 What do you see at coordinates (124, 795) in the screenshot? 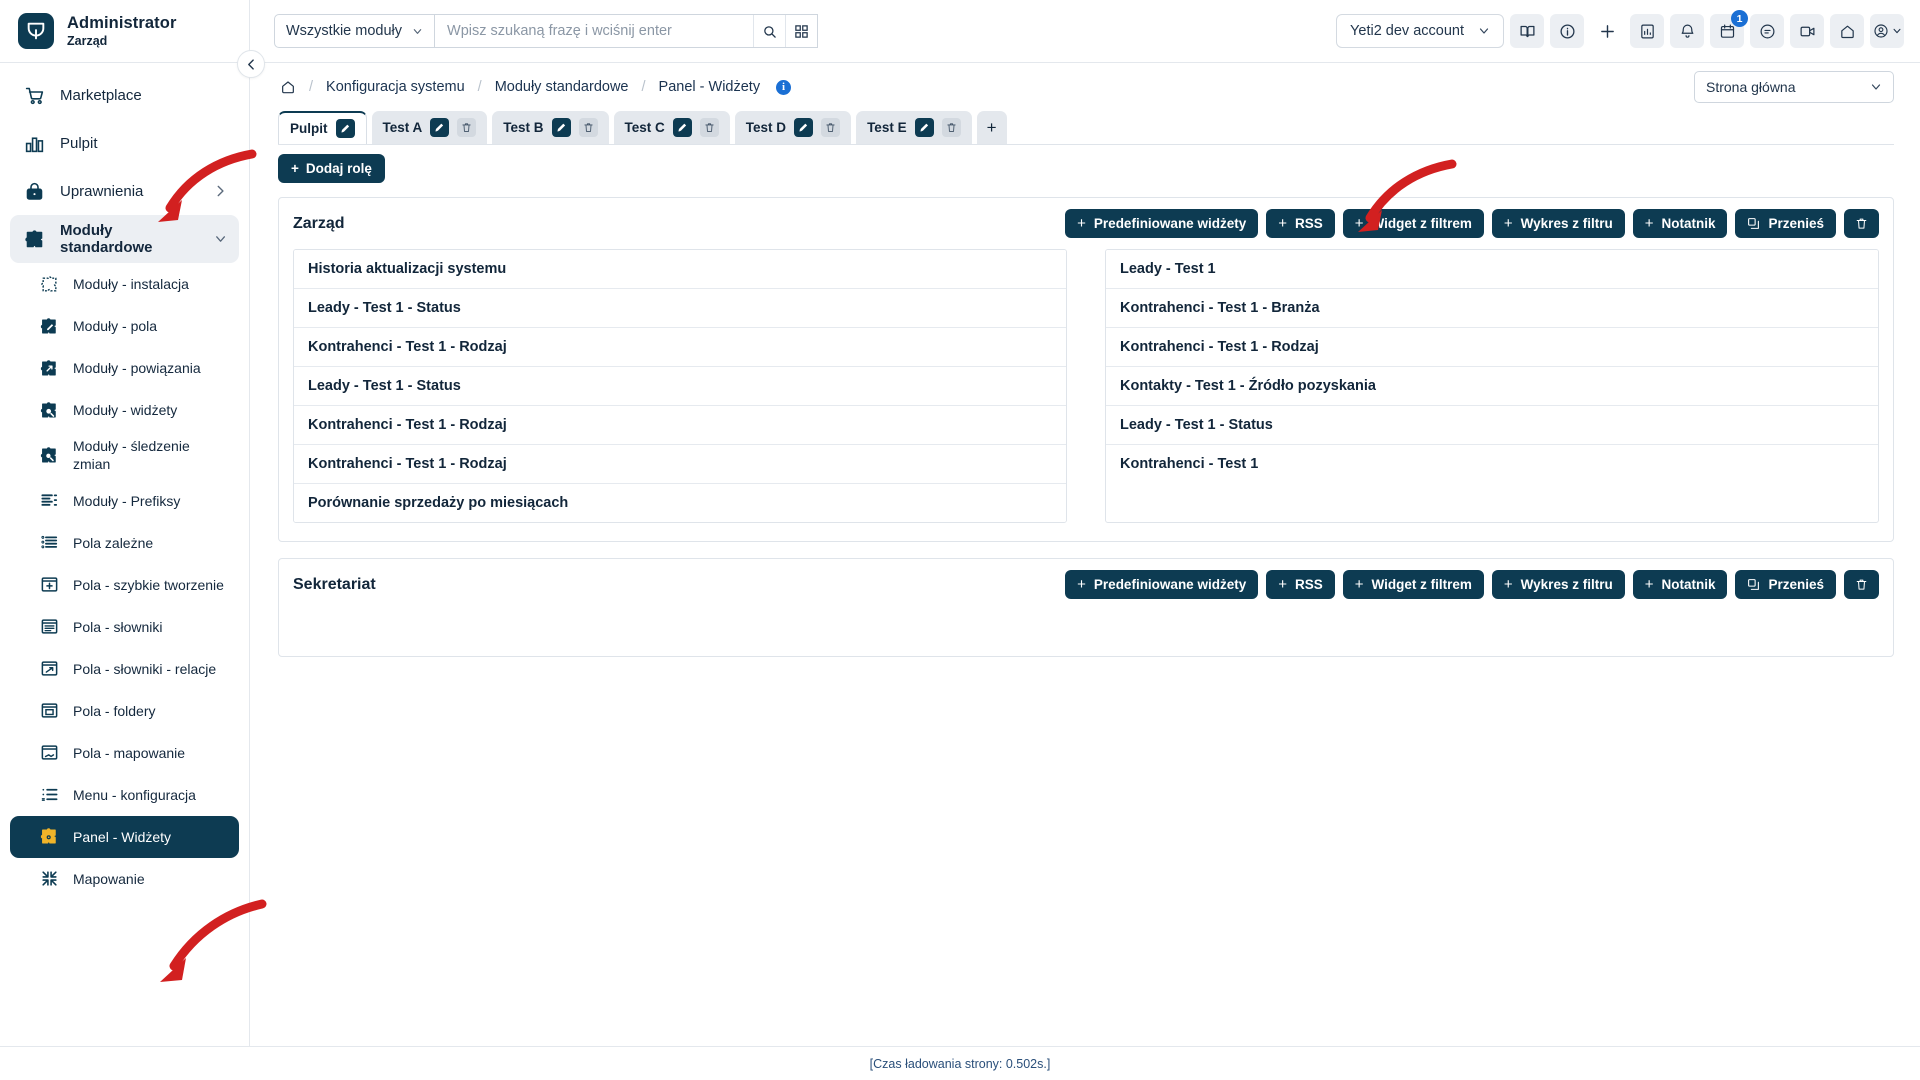
I see `sidebar-item-menu-konfiguracja: Menu - konfiguracja` at bounding box center [124, 795].